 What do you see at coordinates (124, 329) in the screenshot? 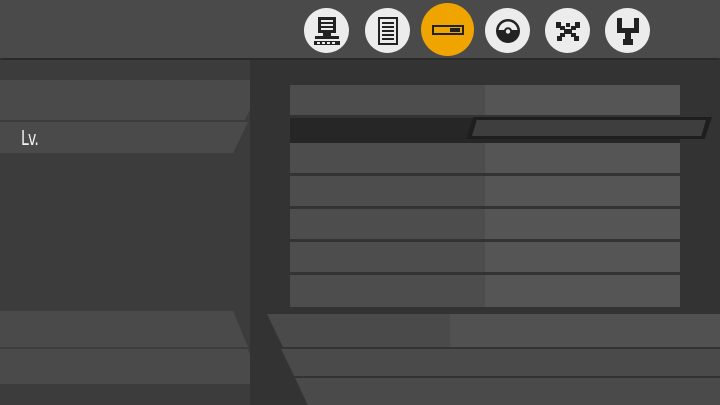
I see `info-plate-upper` at bounding box center [124, 329].